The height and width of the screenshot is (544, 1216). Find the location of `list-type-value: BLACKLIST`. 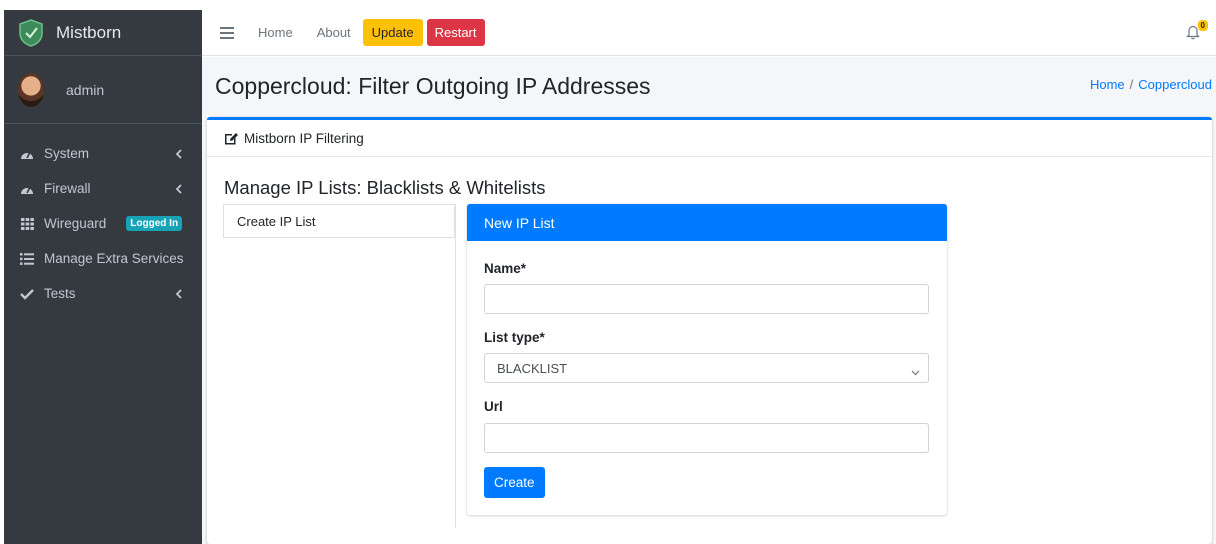

list-type-value: BLACKLIST is located at coordinates (532, 368).